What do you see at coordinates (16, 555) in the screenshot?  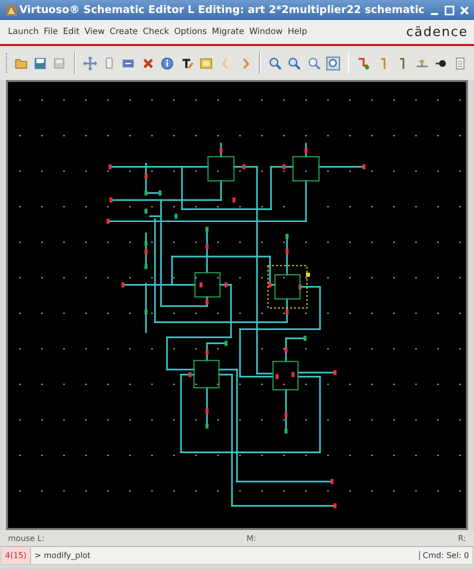 I see `command-counter: 4(15)` at bounding box center [16, 555].